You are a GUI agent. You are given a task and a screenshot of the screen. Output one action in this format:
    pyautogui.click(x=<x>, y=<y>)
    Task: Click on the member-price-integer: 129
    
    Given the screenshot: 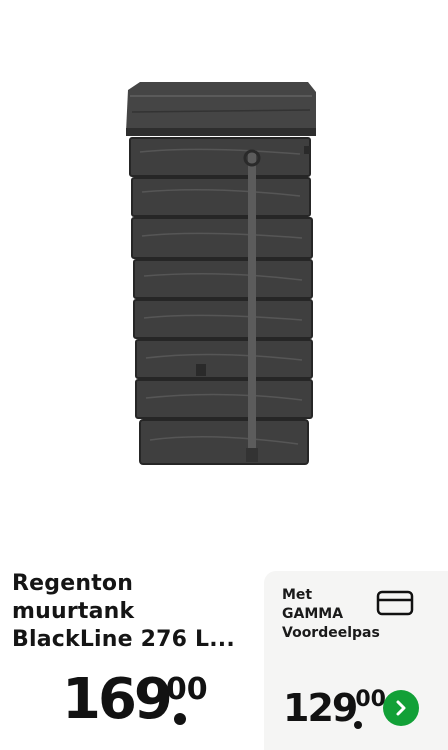 What is the action you would take?
    pyautogui.click(x=320, y=708)
    